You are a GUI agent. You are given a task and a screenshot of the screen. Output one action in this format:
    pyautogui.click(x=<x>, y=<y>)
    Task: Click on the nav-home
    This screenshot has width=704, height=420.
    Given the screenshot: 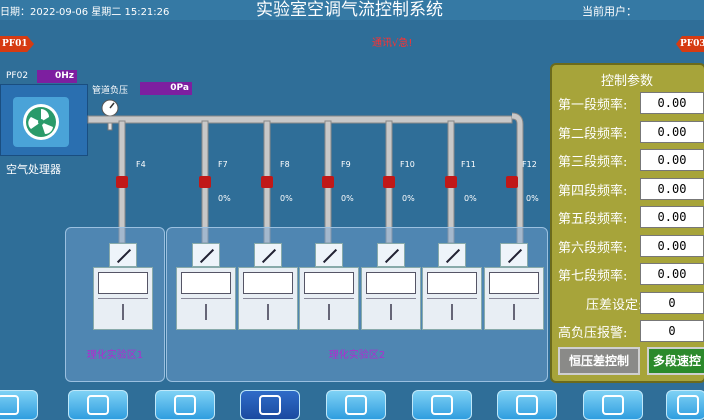 What is the action you would take?
    pyautogui.click(x=19, y=405)
    